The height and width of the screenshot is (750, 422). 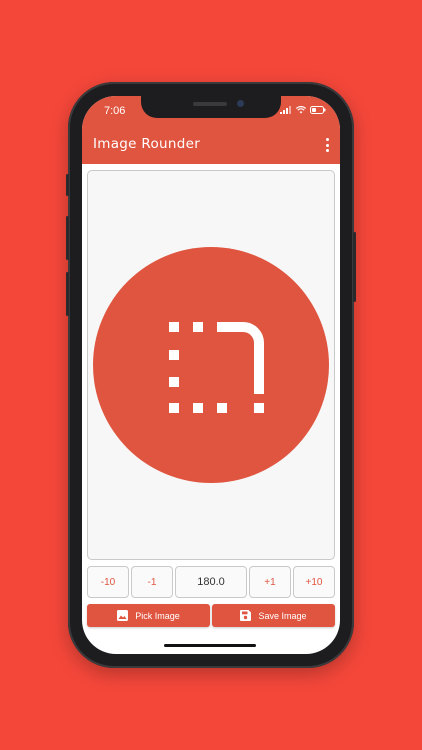 I want to click on radius-value-field: 180.0, so click(x=211, y=582).